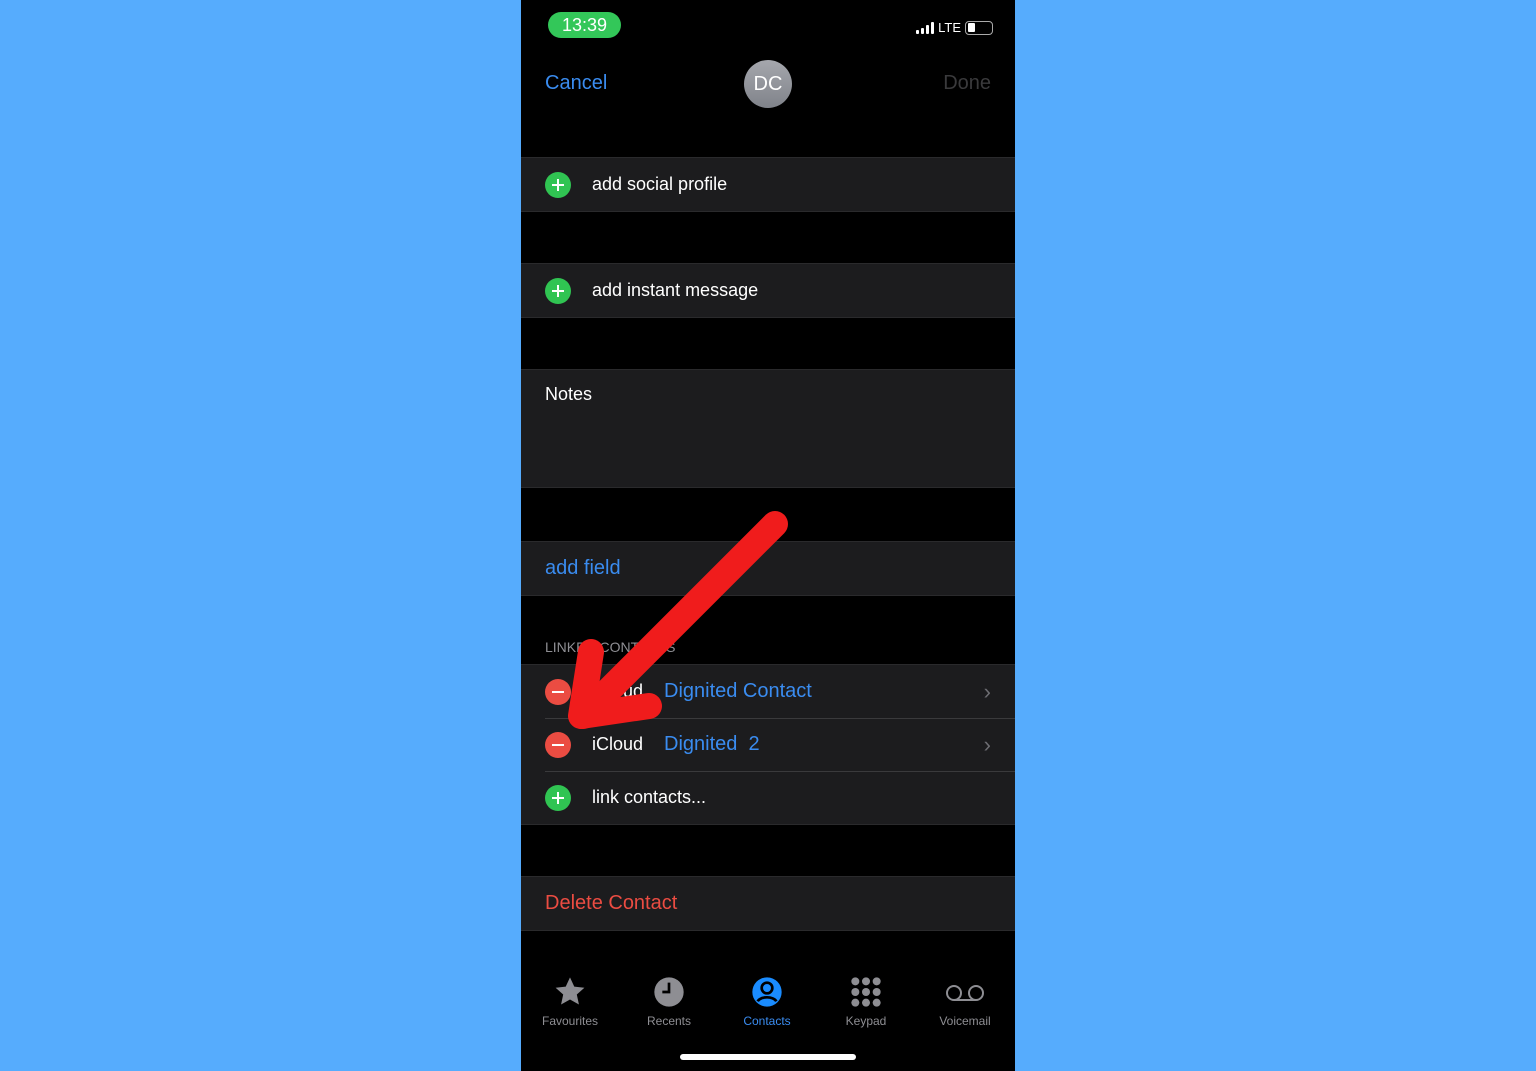  I want to click on red-arrow-annotation, so click(678, 620).